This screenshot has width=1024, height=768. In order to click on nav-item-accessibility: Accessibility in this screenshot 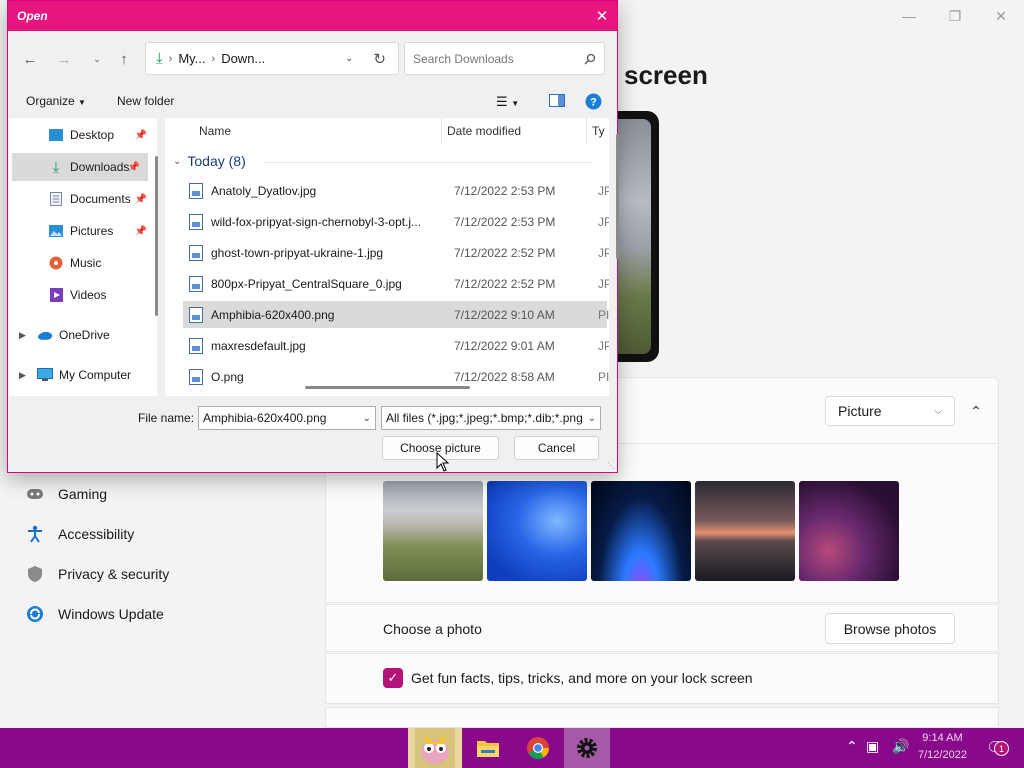, I will do `click(80, 534)`.